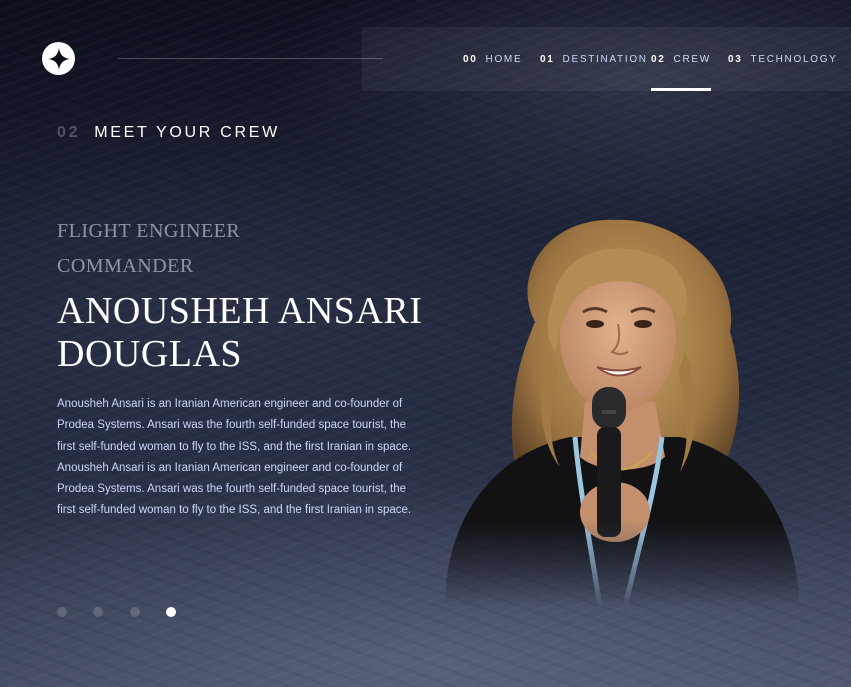 Image resolution: width=851 pixels, height=687 pixels. Describe the element at coordinates (794, 59) in the screenshot. I see `nav-label: TECHNOLOGY` at that location.